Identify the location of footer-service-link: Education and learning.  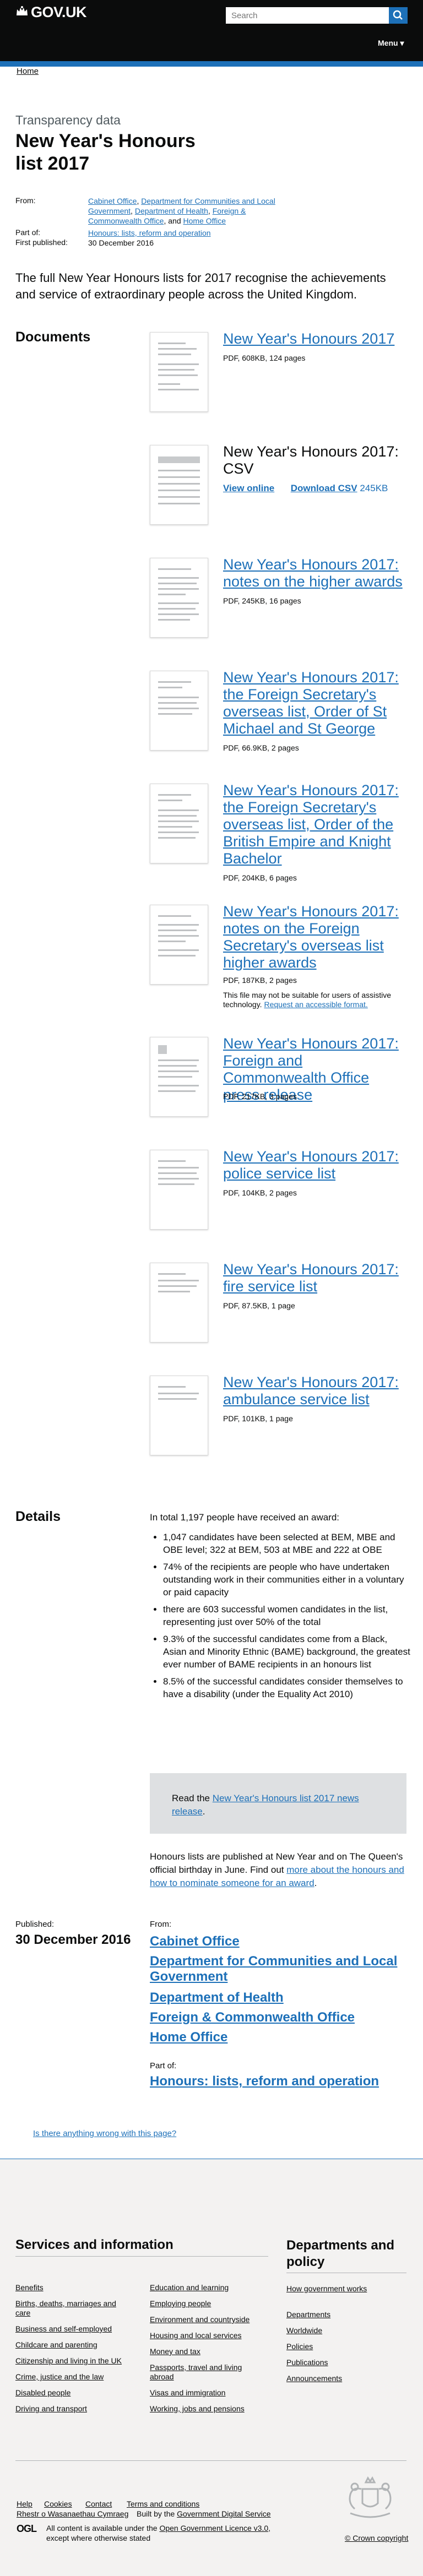
(205, 2287).